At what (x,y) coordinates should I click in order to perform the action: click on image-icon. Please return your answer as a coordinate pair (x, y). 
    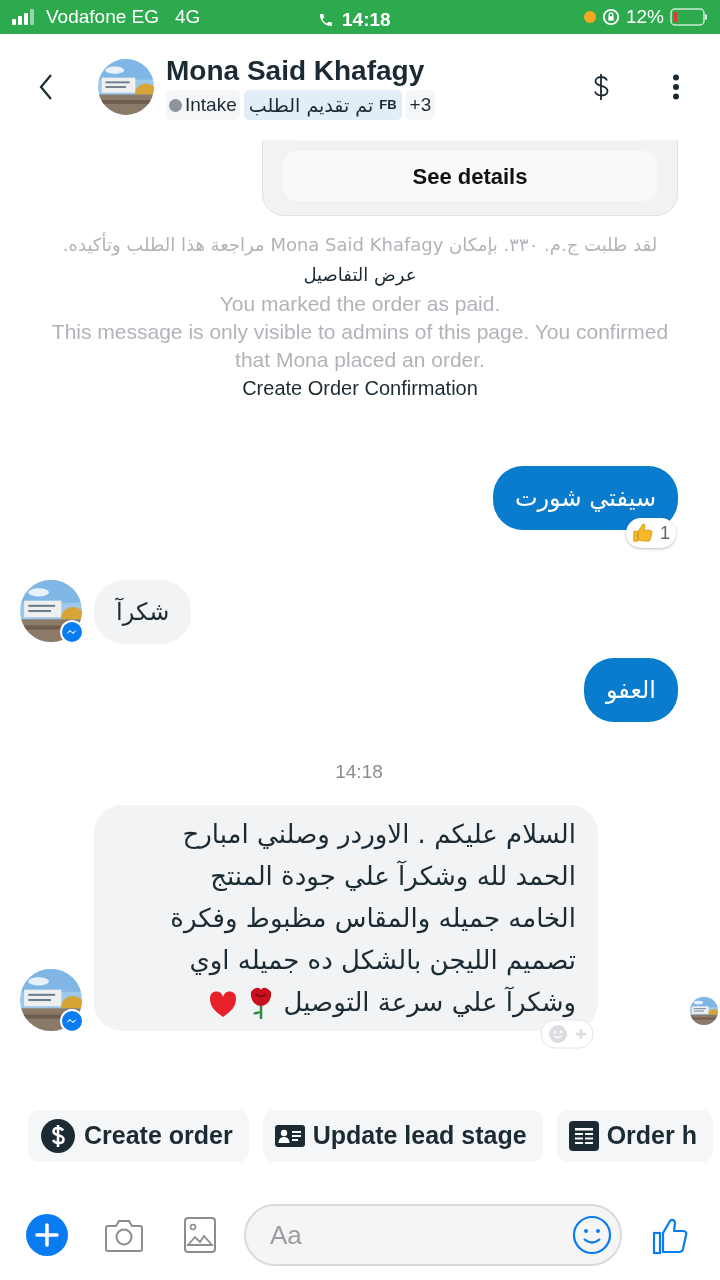
    Looking at the image, I should click on (200, 1235).